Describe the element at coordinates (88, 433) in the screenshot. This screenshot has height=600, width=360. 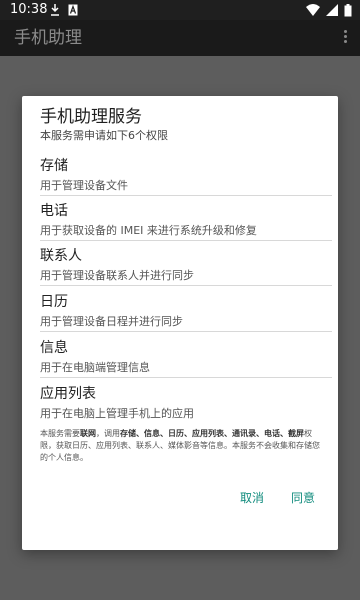
I see `notice-highlight: 联网` at that location.